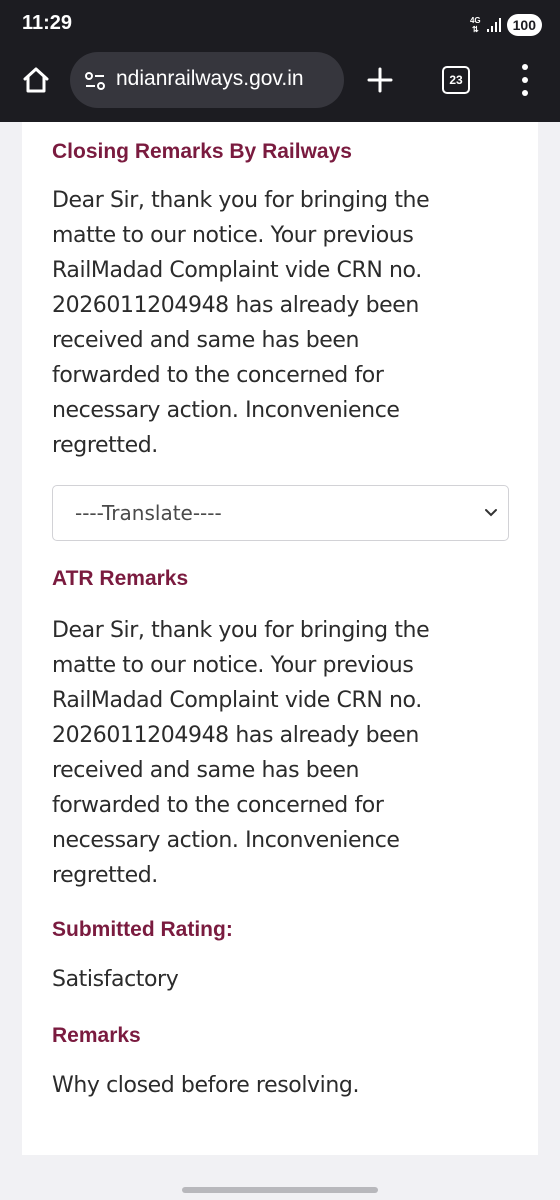 Image resolution: width=560 pixels, height=1200 pixels. I want to click on atr-remarks-line: received and same has been, so click(206, 770).